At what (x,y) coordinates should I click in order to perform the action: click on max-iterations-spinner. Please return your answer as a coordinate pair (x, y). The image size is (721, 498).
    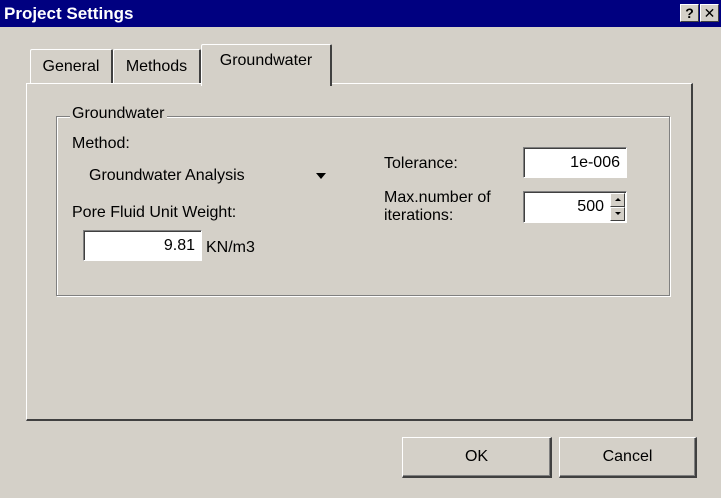
    Looking at the image, I should click on (617, 207).